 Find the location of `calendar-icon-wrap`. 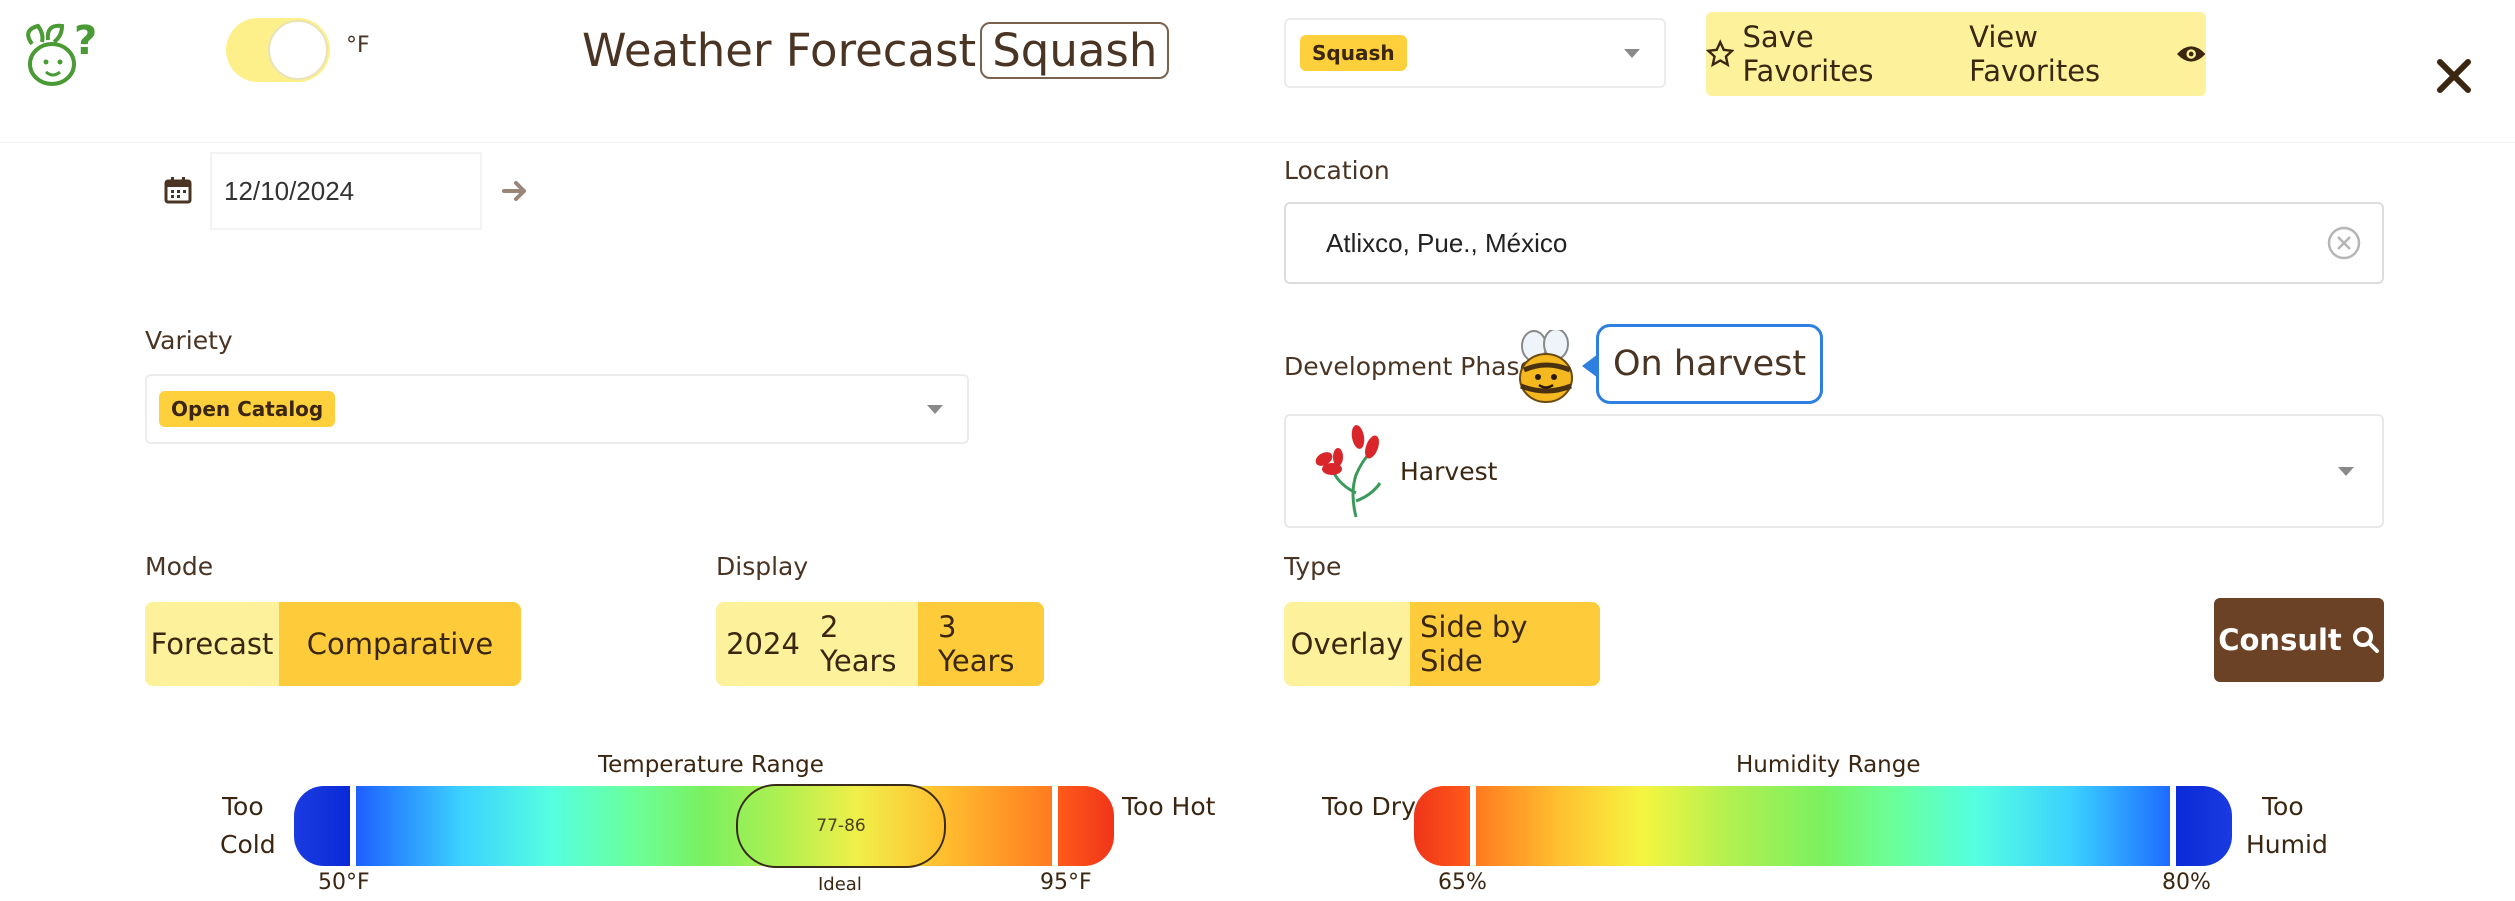

calendar-icon-wrap is located at coordinates (178, 190).